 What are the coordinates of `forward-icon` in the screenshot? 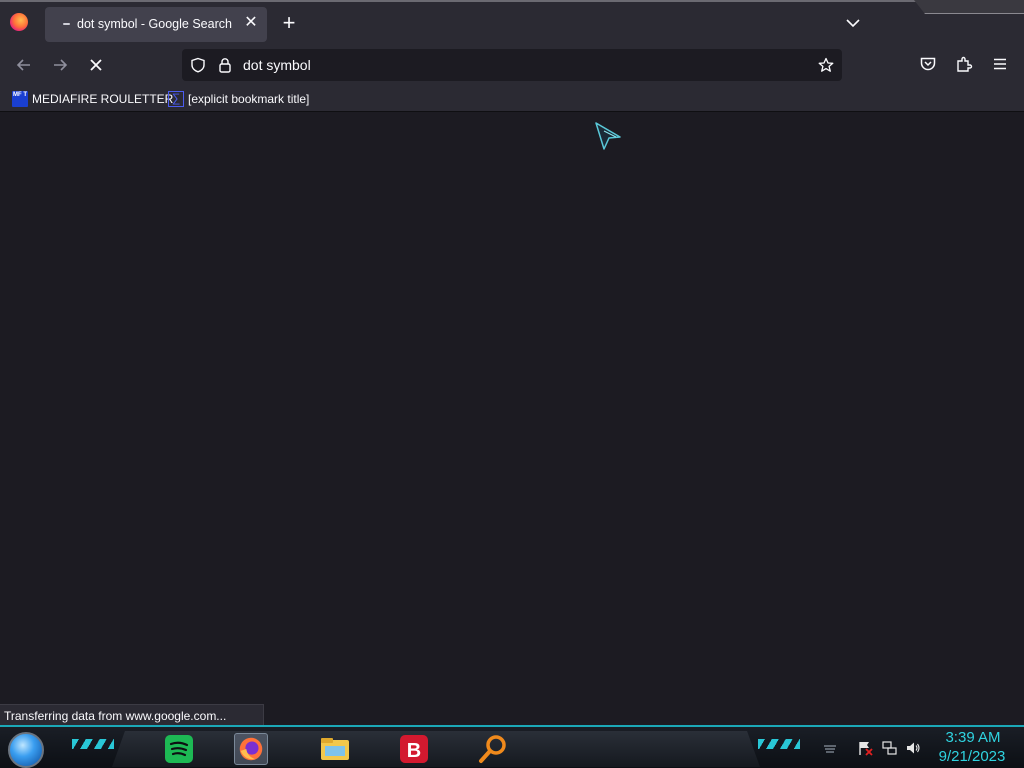 It's located at (60, 65).